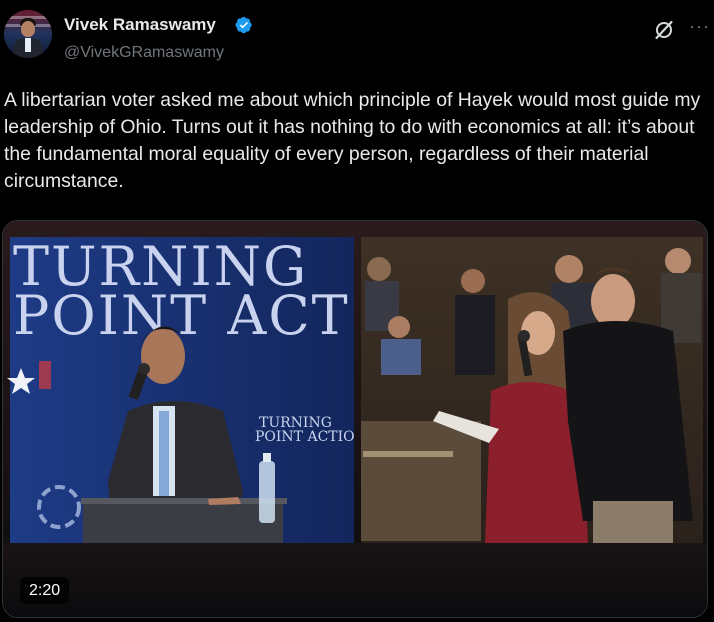 The image size is (714, 622). What do you see at coordinates (664, 30) in the screenshot?
I see `grok-icon` at bounding box center [664, 30].